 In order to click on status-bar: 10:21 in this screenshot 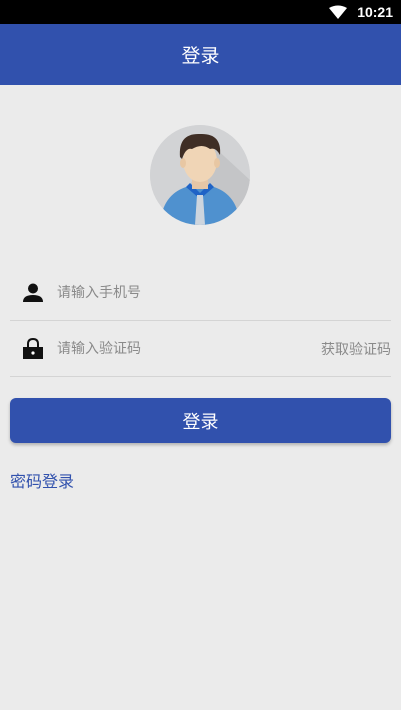, I will do `click(200, 12)`.